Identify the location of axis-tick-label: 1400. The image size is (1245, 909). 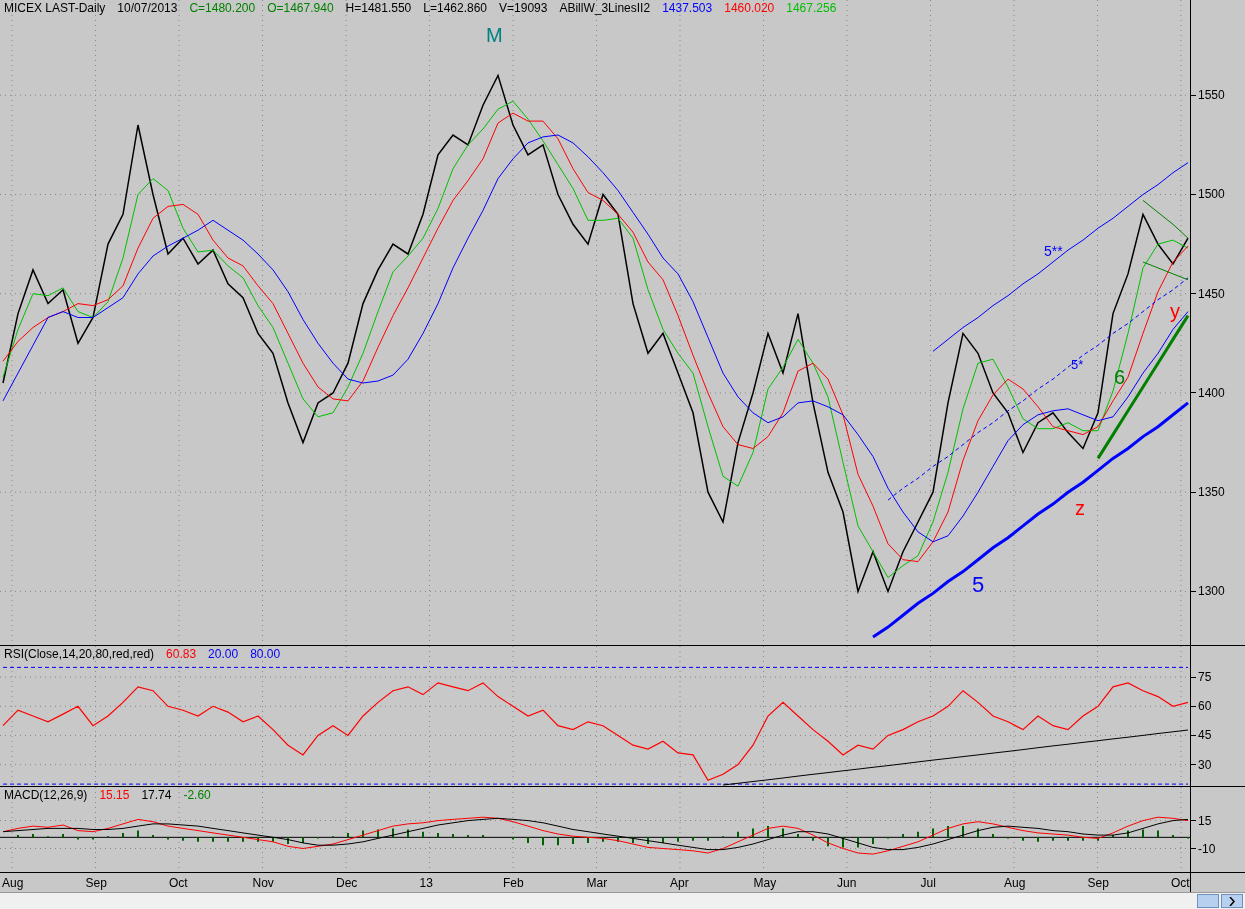
(1211, 392).